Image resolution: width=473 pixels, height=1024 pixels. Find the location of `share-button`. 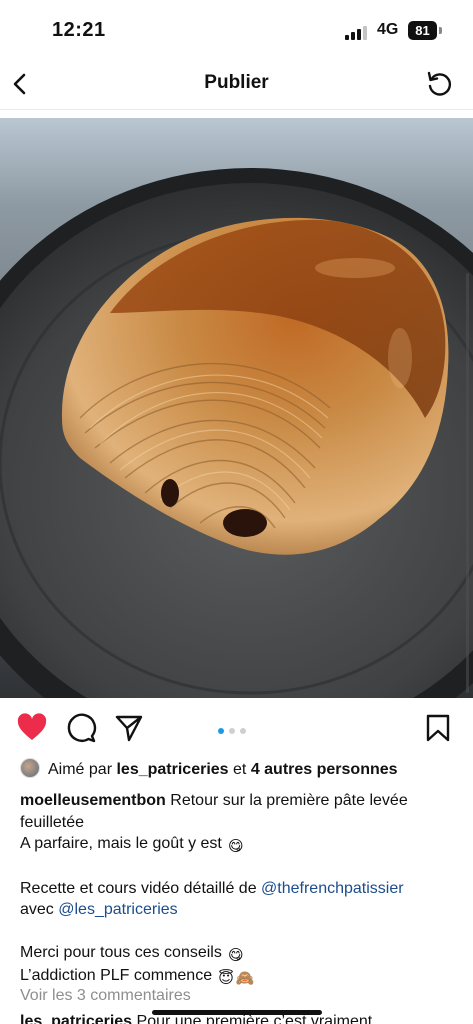

share-button is located at coordinates (129, 728).